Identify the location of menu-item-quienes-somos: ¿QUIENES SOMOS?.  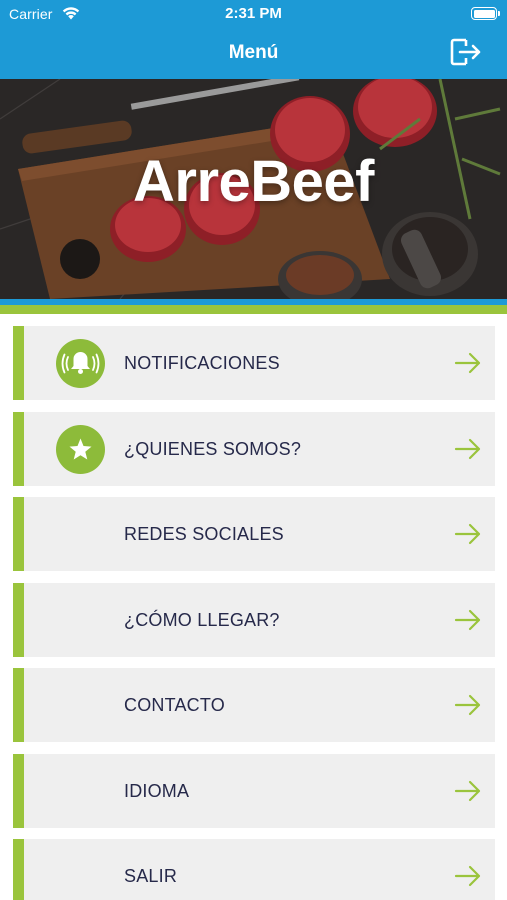
(254, 448).